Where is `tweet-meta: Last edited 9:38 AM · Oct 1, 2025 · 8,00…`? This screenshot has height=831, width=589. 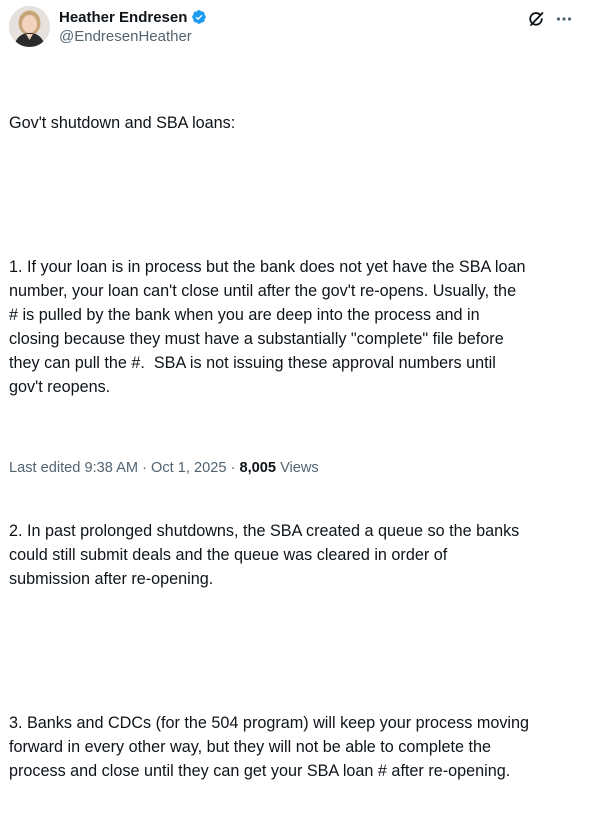 tweet-meta: Last edited 9:38 AM · Oct 1, 2025 · 8,00… is located at coordinates (164, 468).